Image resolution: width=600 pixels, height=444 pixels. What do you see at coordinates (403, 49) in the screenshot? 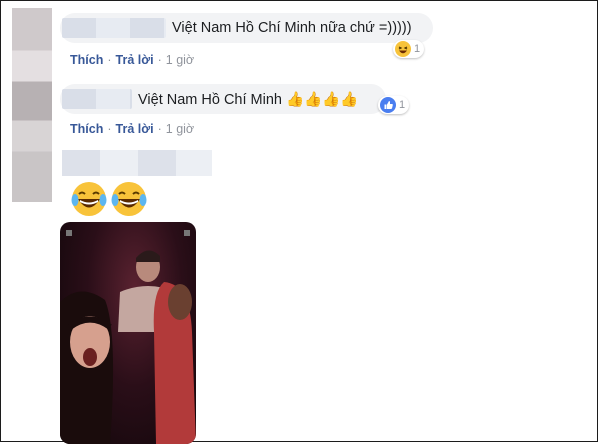
I see `haha-icon` at bounding box center [403, 49].